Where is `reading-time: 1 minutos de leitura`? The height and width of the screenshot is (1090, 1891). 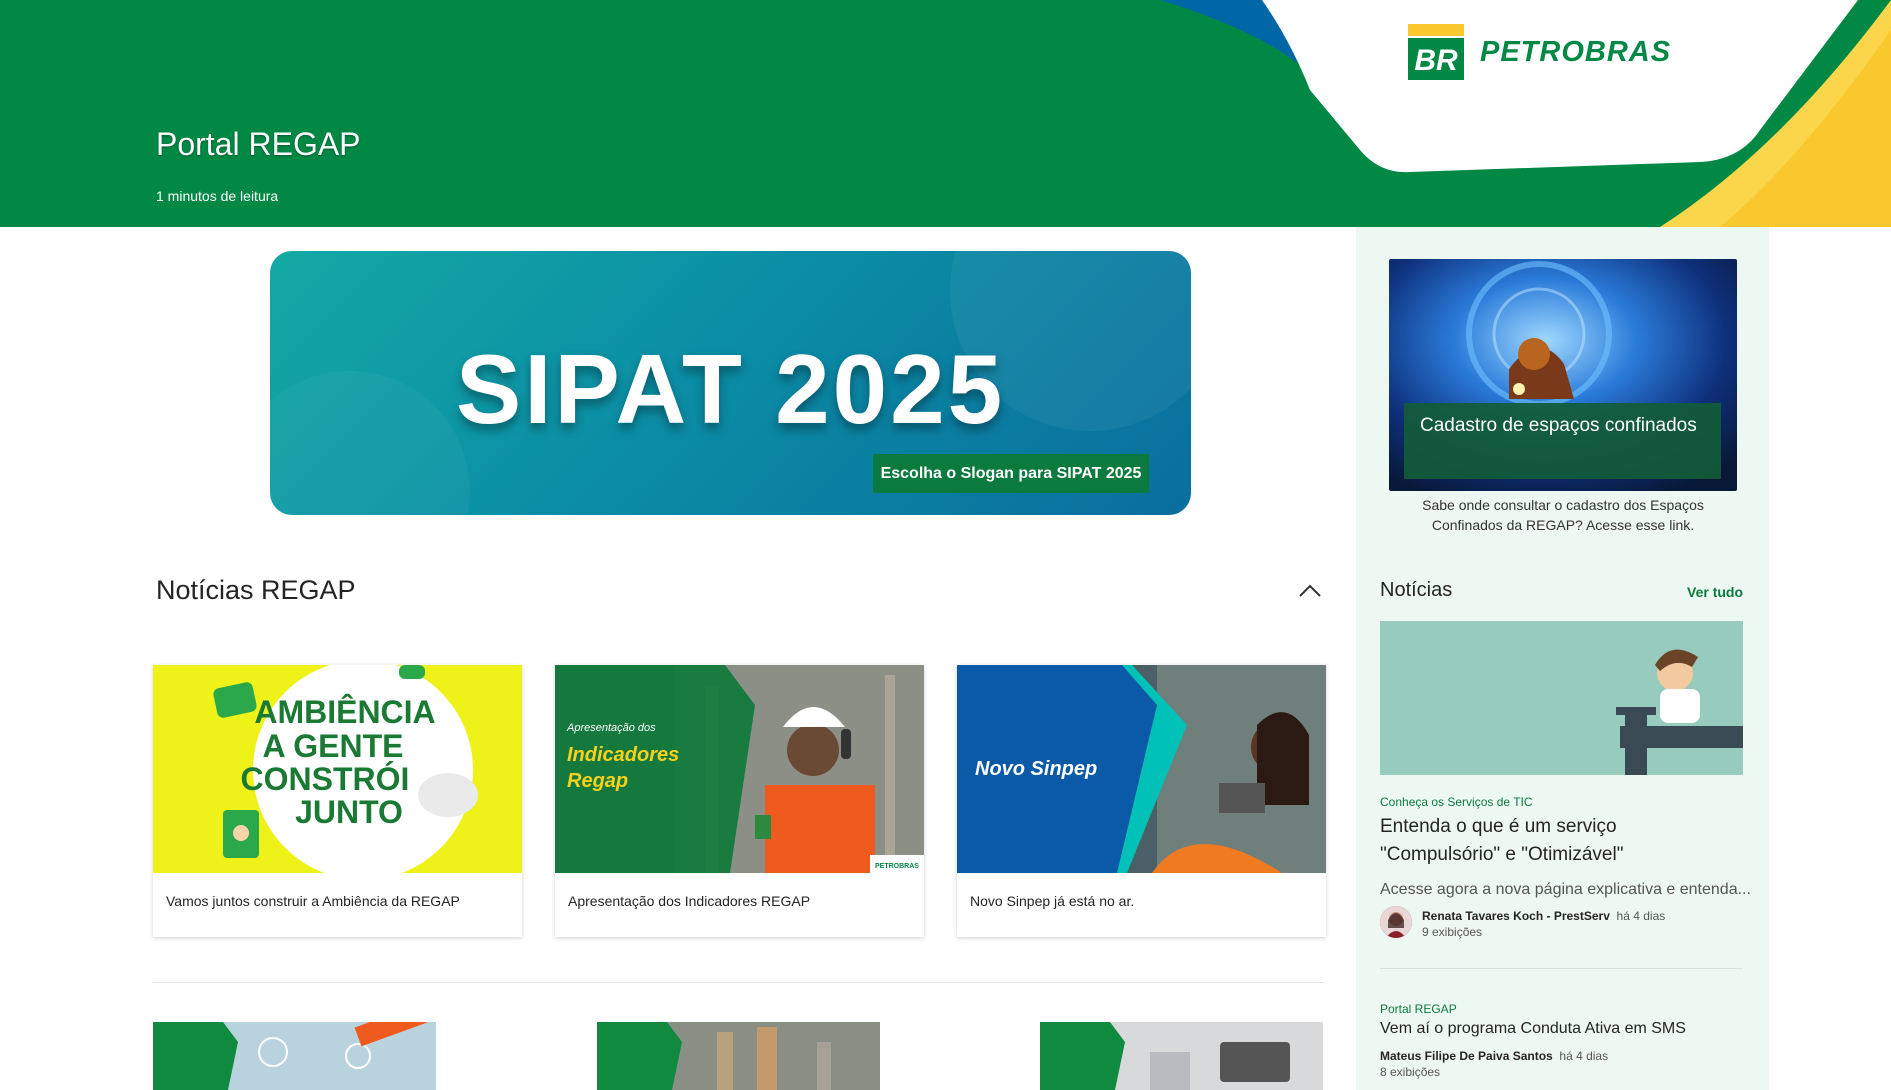 reading-time: 1 minutos de leitura is located at coordinates (217, 196).